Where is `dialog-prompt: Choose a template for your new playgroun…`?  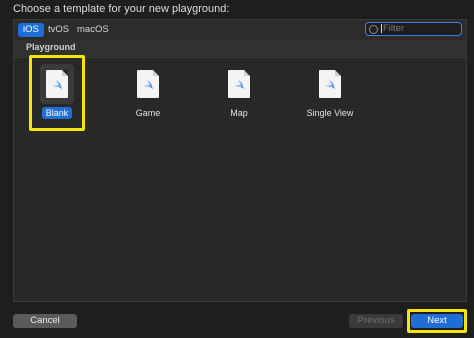 dialog-prompt: Choose a template for your new playgroun… is located at coordinates (121, 9).